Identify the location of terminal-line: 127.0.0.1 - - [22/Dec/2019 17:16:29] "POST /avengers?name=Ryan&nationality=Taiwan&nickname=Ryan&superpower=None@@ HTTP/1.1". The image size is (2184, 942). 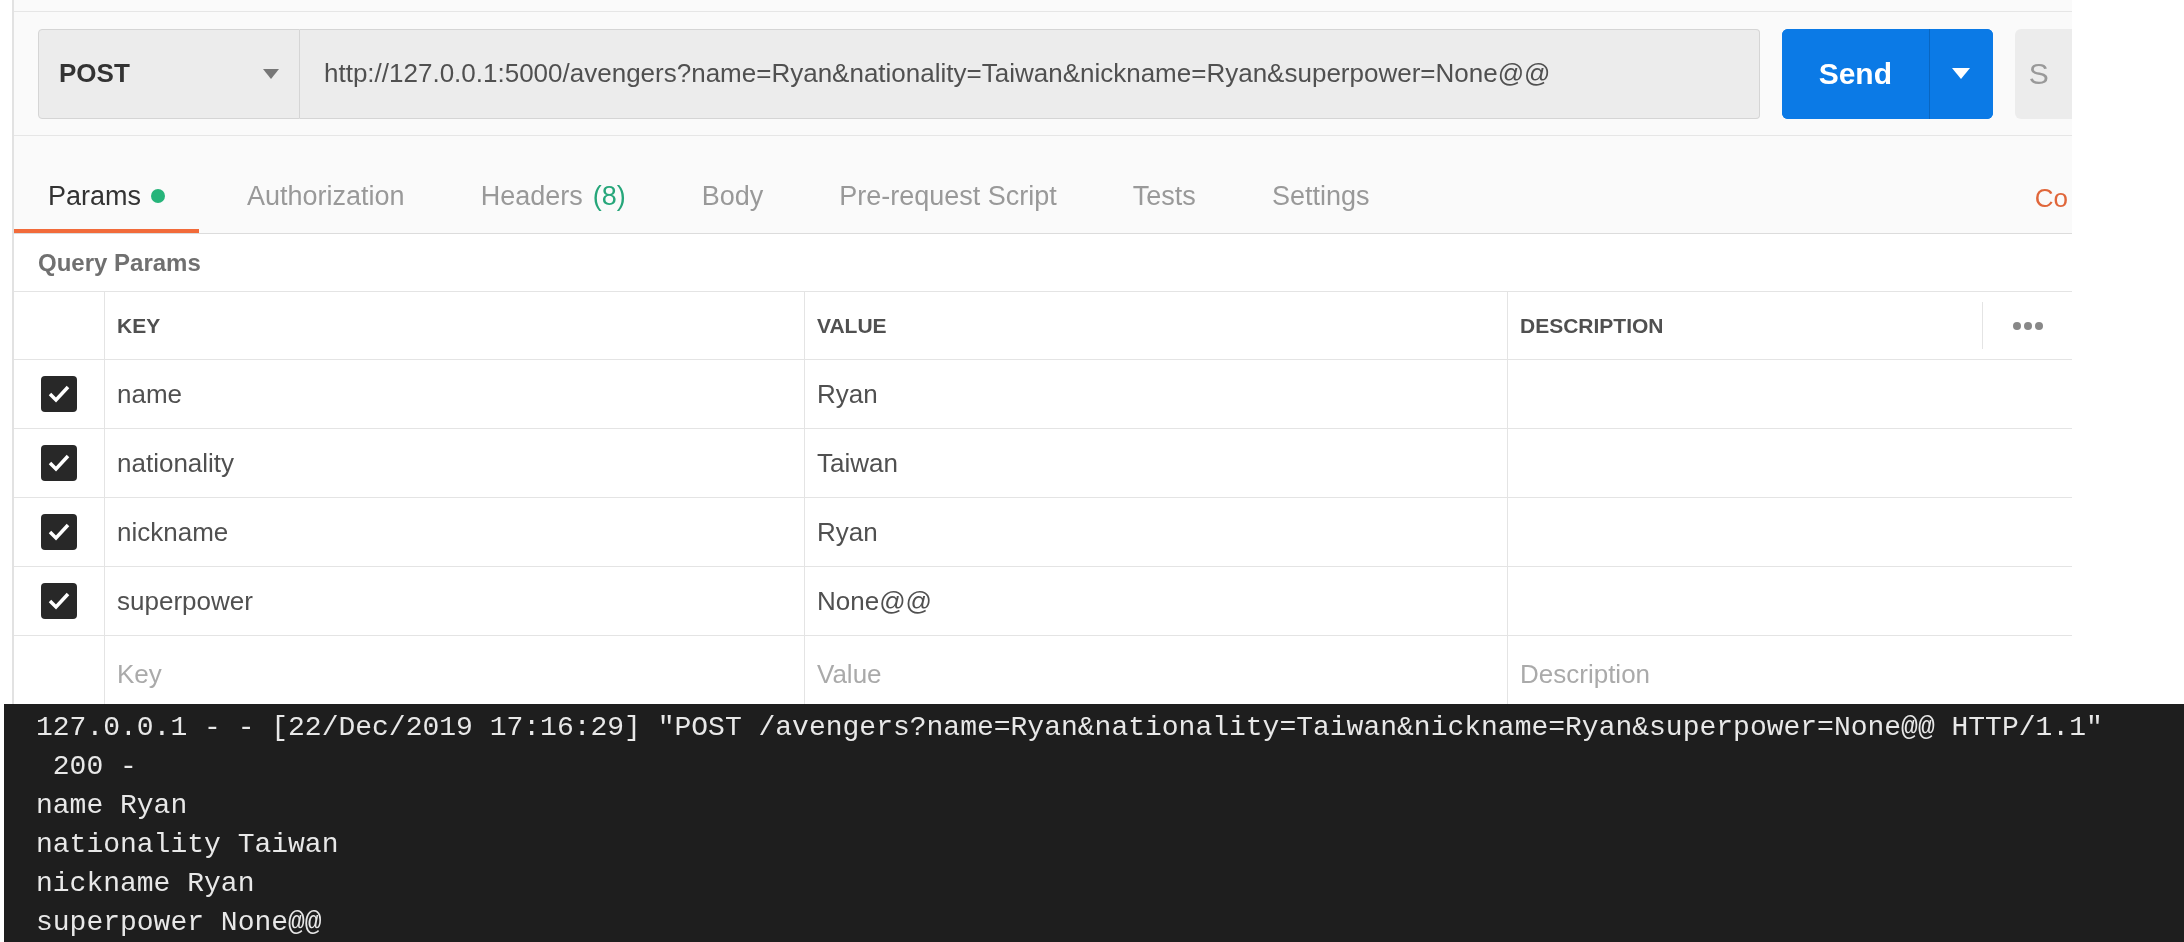
(1070, 728).